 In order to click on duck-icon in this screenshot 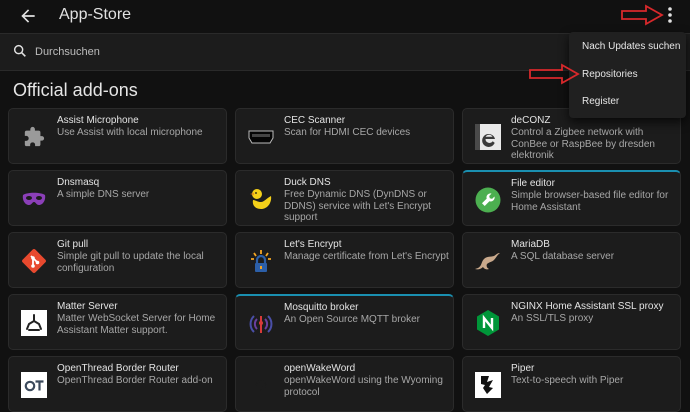, I will do `click(261, 199)`.